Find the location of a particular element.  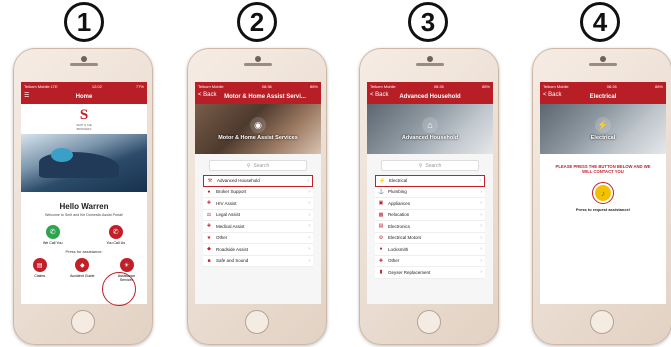

list-item: ▣ Appliances › is located at coordinates (430, 204).